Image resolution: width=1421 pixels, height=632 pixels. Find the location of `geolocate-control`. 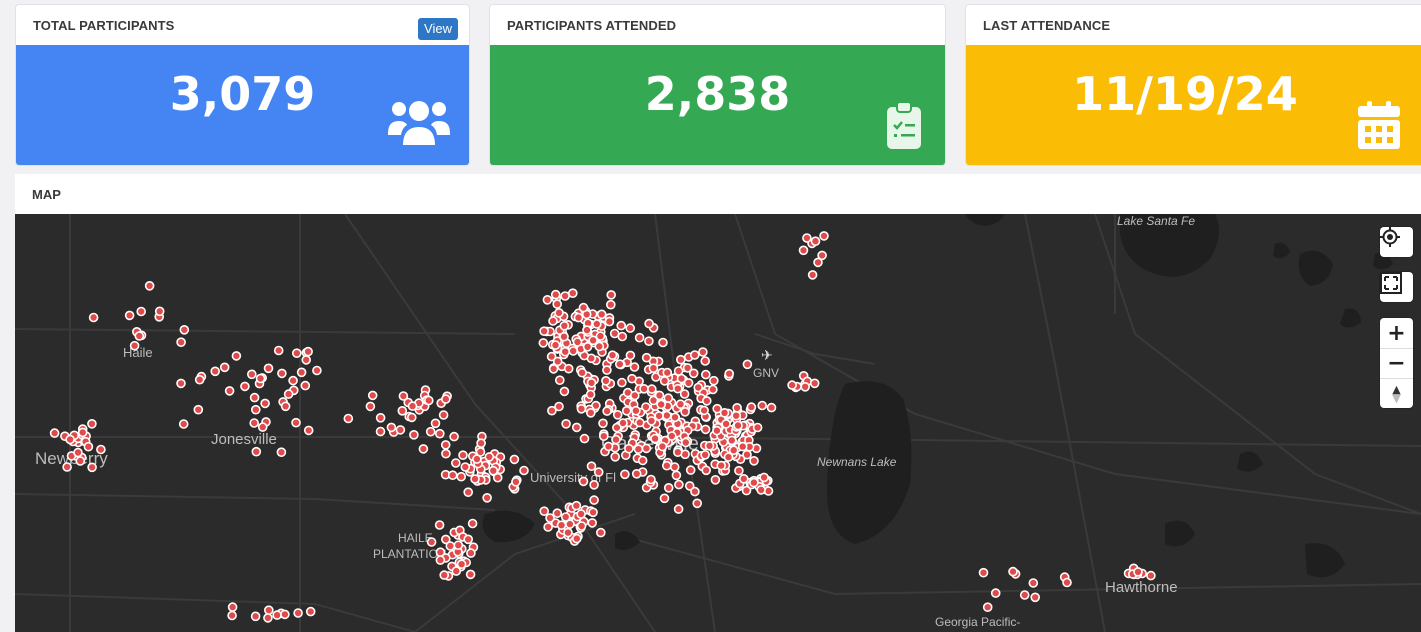

geolocate-control is located at coordinates (1396, 242).